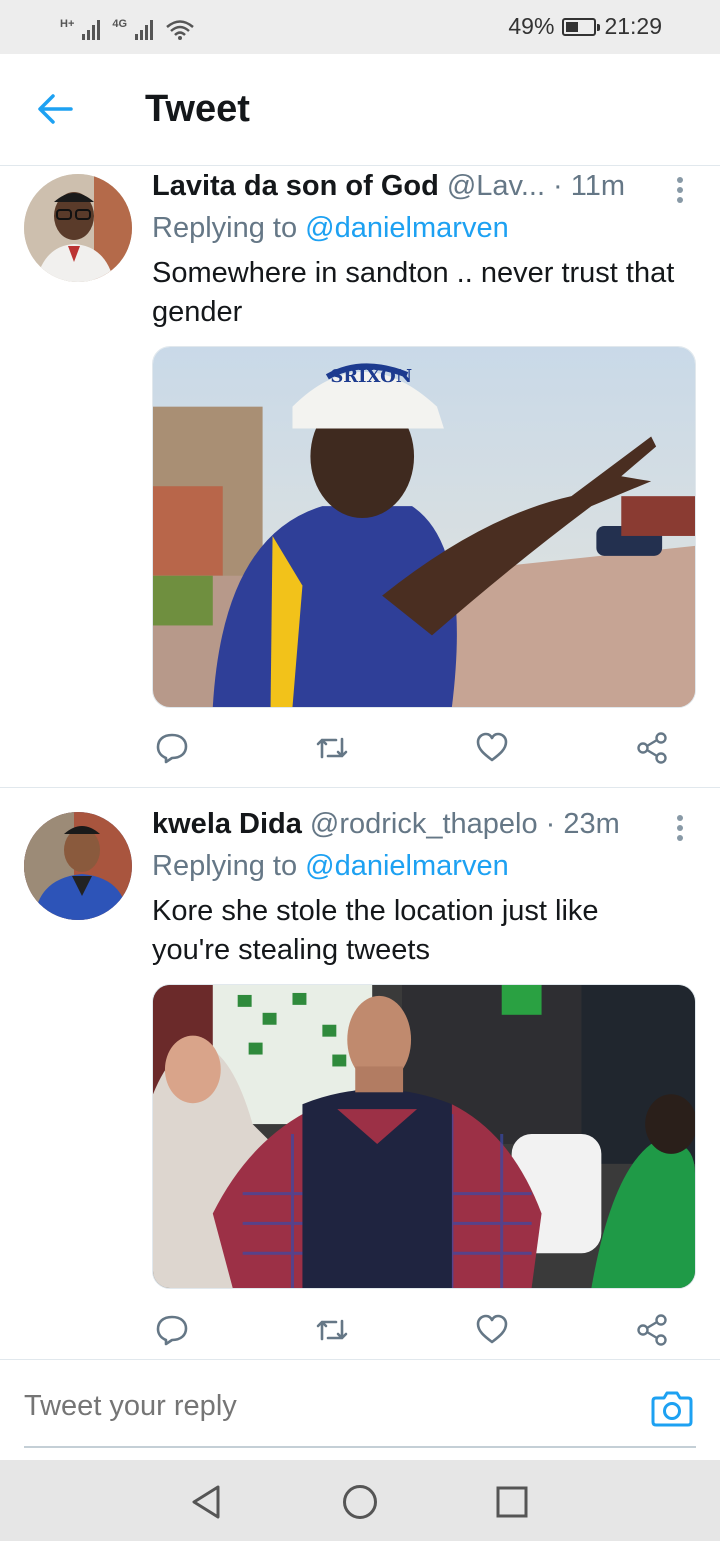  What do you see at coordinates (180, 30) in the screenshot?
I see `wifi-icon` at bounding box center [180, 30].